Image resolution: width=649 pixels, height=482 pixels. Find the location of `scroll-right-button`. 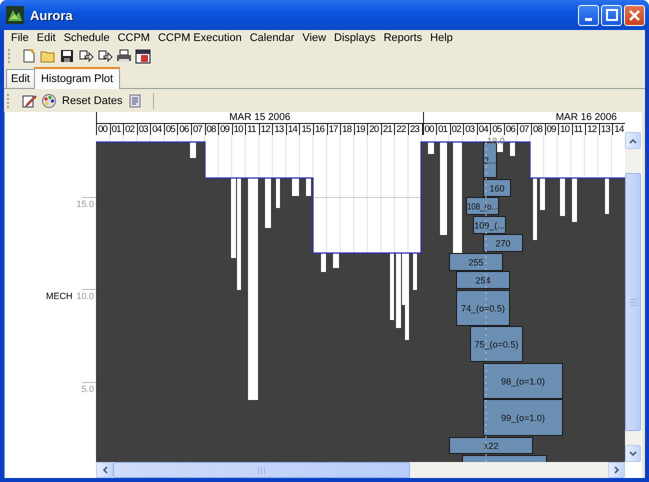

scroll-right-button is located at coordinates (616, 470).